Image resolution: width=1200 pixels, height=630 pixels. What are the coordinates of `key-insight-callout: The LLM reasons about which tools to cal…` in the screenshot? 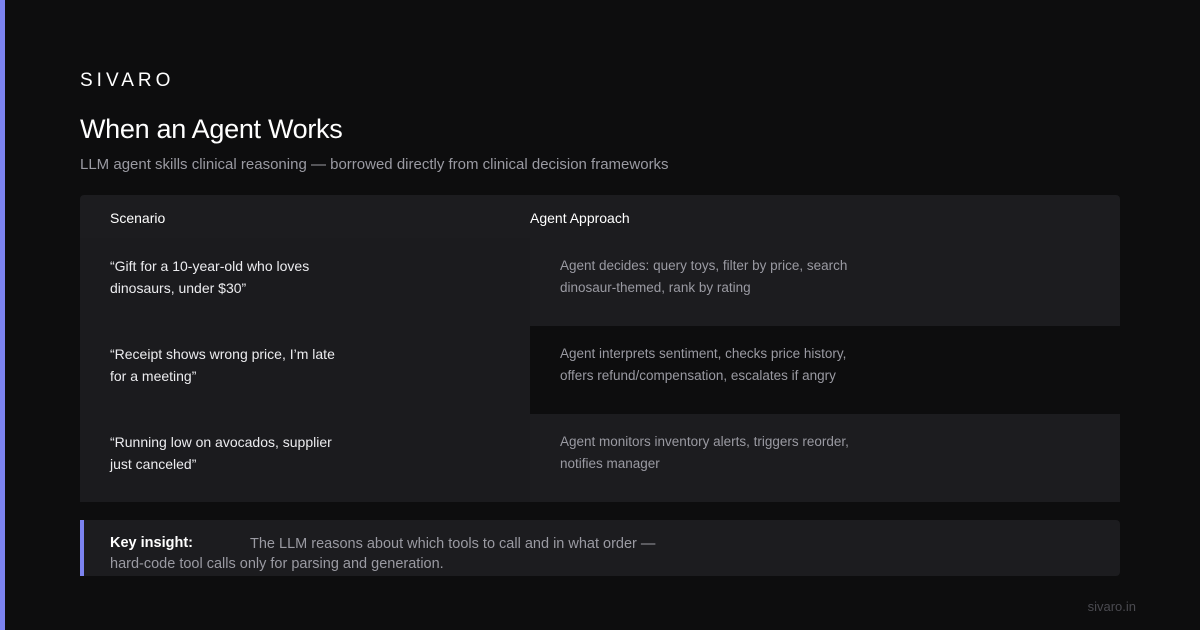 It's located at (600, 548).